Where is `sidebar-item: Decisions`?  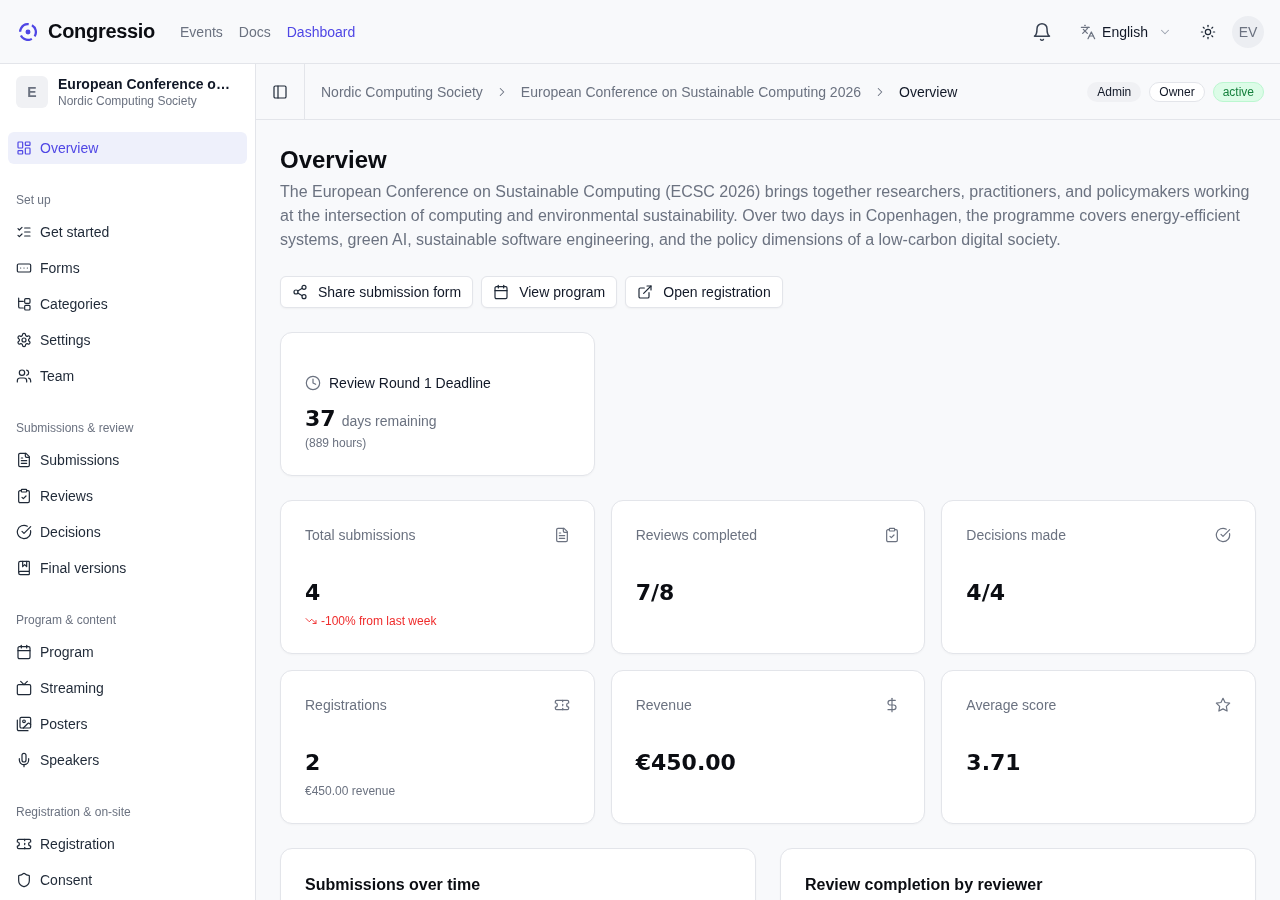
sidebar-item: Decisions is located at coordinates (127, 532).